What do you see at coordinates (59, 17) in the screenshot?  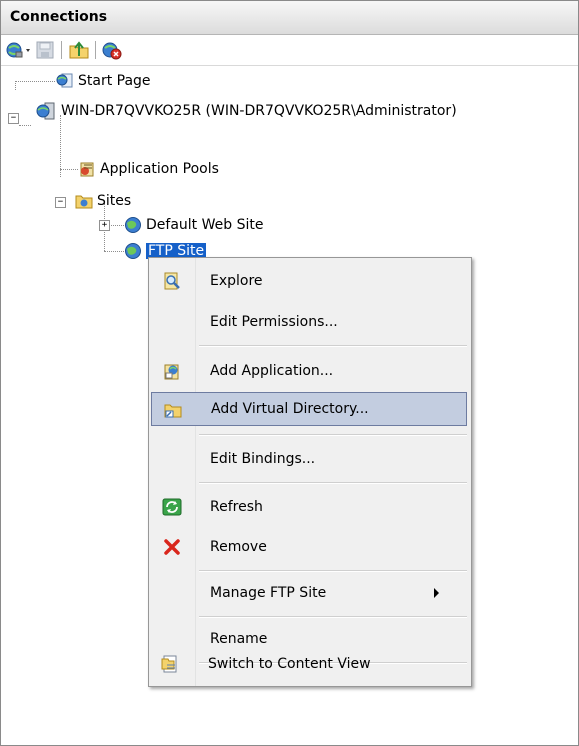 I see `panel-title: Connections` at bounding box center [59, 17].